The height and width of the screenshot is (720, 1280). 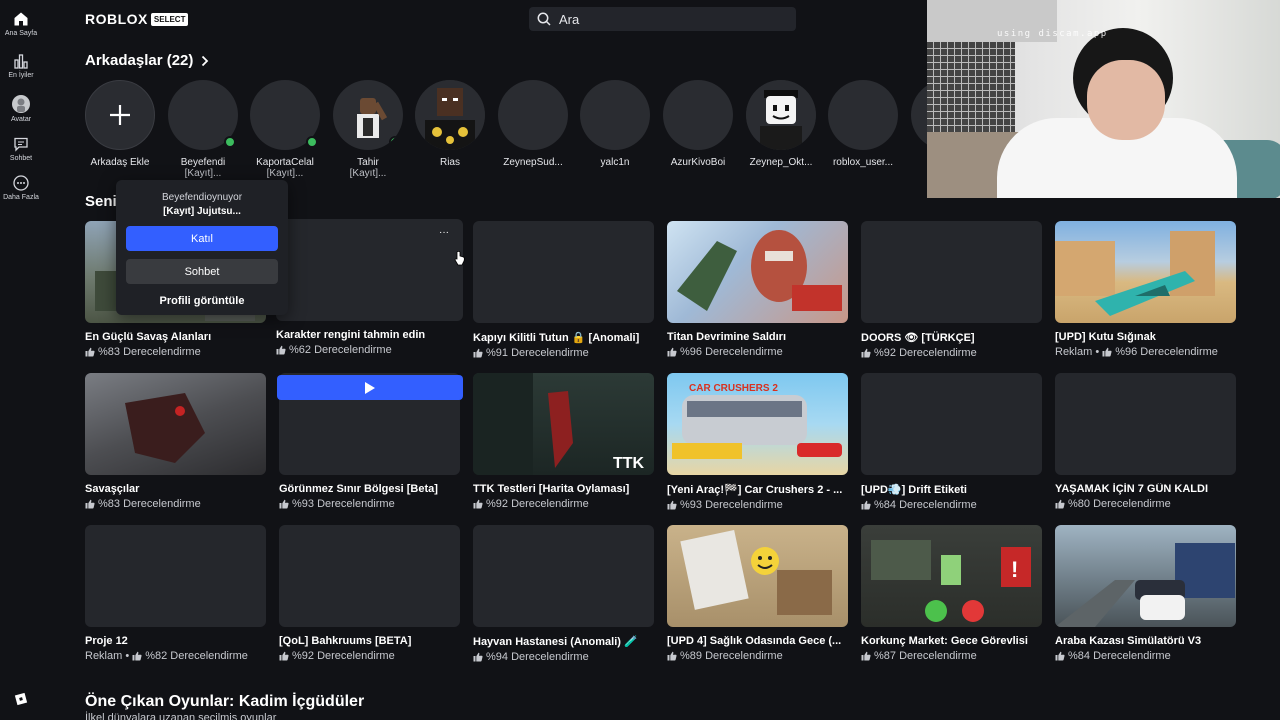 What do you see at coordinates (202, 271) in the screenshot?
I see `chat-button: Sohbet` at bounding box center [202, 271].